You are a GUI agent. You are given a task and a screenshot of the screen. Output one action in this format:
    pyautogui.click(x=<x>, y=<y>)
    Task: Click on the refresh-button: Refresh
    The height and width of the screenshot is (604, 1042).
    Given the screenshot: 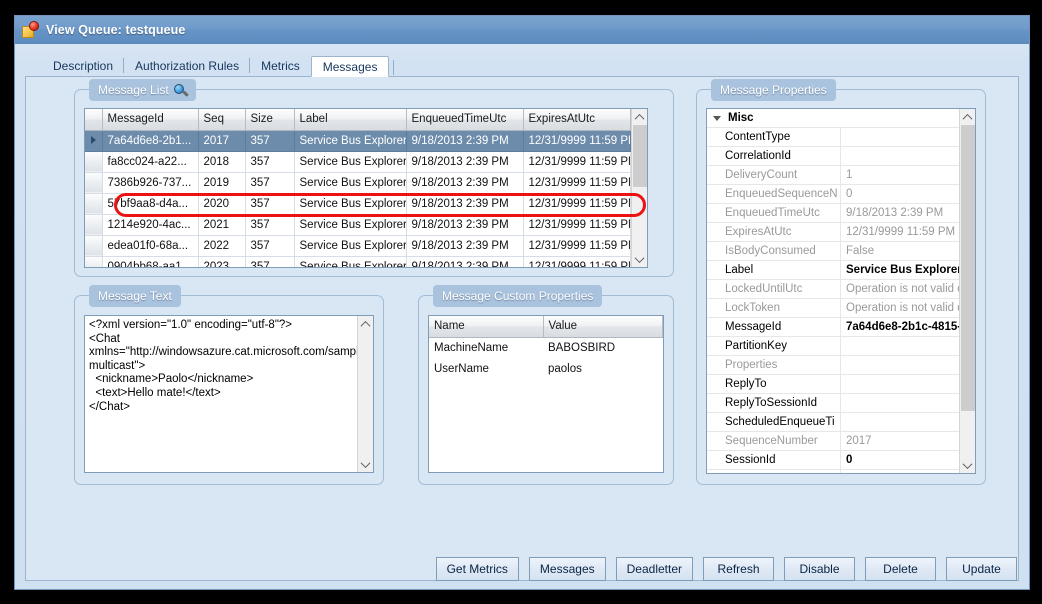 What is the action you would take?
    pyautogui.click(x=738, y=569)
    